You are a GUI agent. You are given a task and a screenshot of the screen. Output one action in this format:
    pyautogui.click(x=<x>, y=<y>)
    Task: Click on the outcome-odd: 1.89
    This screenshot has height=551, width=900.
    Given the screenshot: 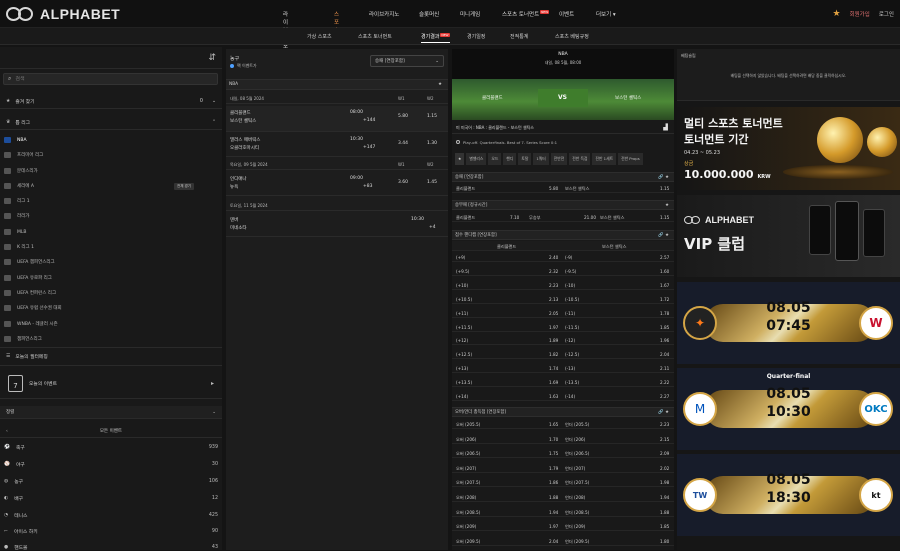 What is the action you would take?
    pyautogui.click(x=553, y=340)
    